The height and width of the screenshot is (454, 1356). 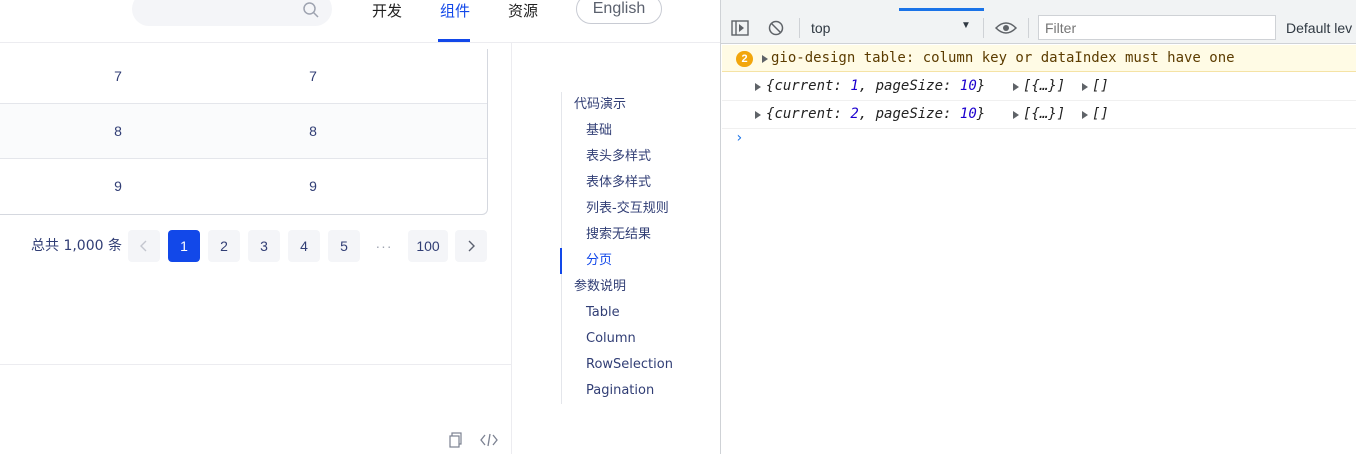 I want to click on toc-active-indicator, so click(x=561, y=261).